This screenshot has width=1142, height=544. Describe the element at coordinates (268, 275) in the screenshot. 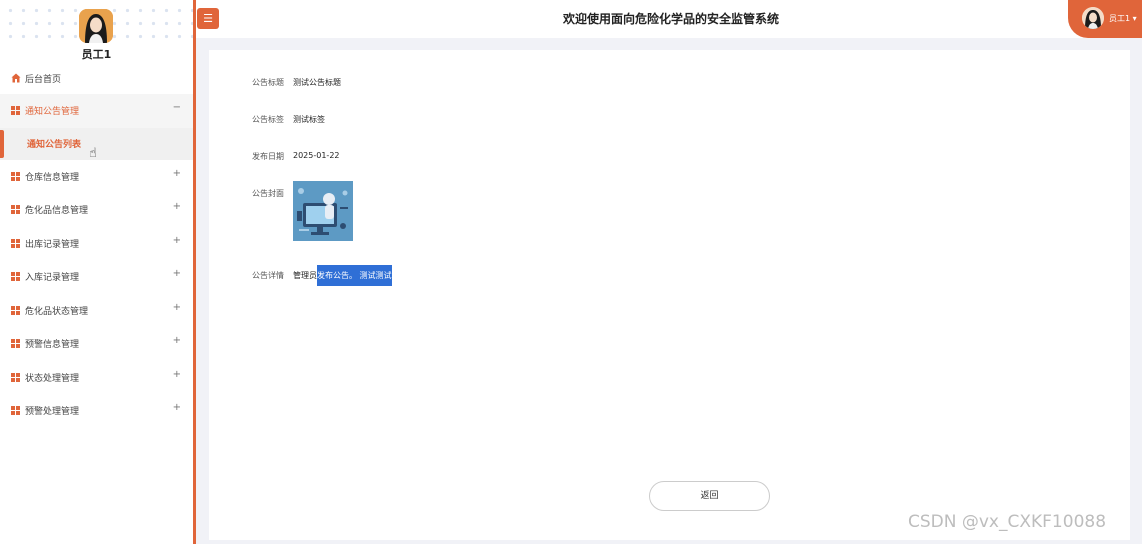

I see `content-label: 公告详情` at that location.